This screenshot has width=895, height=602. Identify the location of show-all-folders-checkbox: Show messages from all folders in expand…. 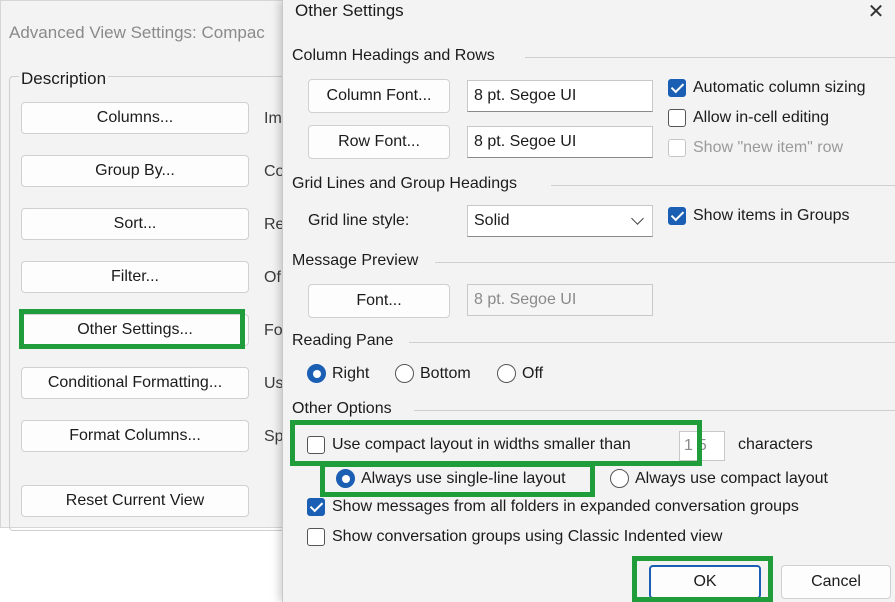
(553, 507).